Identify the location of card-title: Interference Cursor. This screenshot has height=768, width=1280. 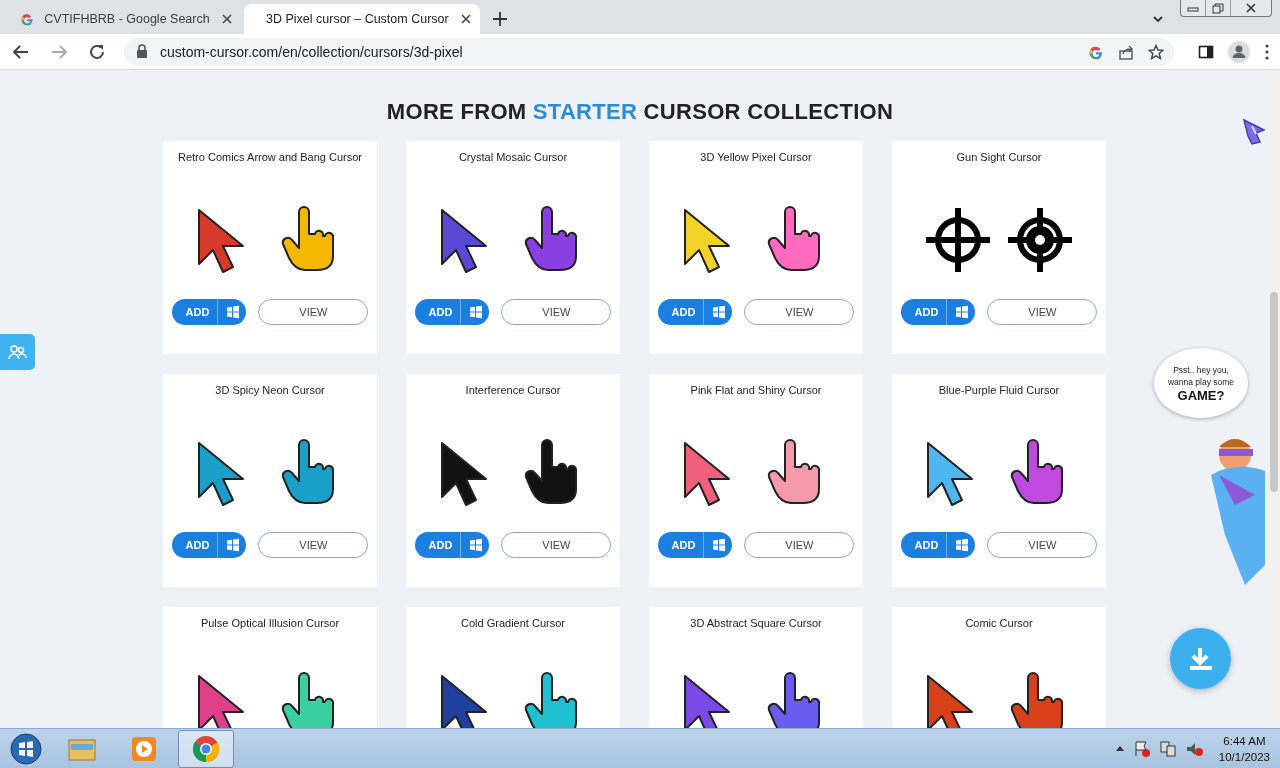
(513, 391).